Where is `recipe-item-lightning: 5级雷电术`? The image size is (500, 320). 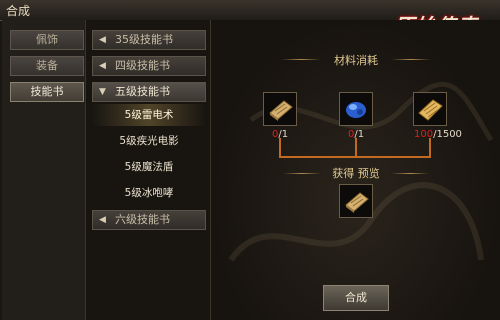 recipe-item-lightning: 5级雷电术 is located at coordinates (149, 115).